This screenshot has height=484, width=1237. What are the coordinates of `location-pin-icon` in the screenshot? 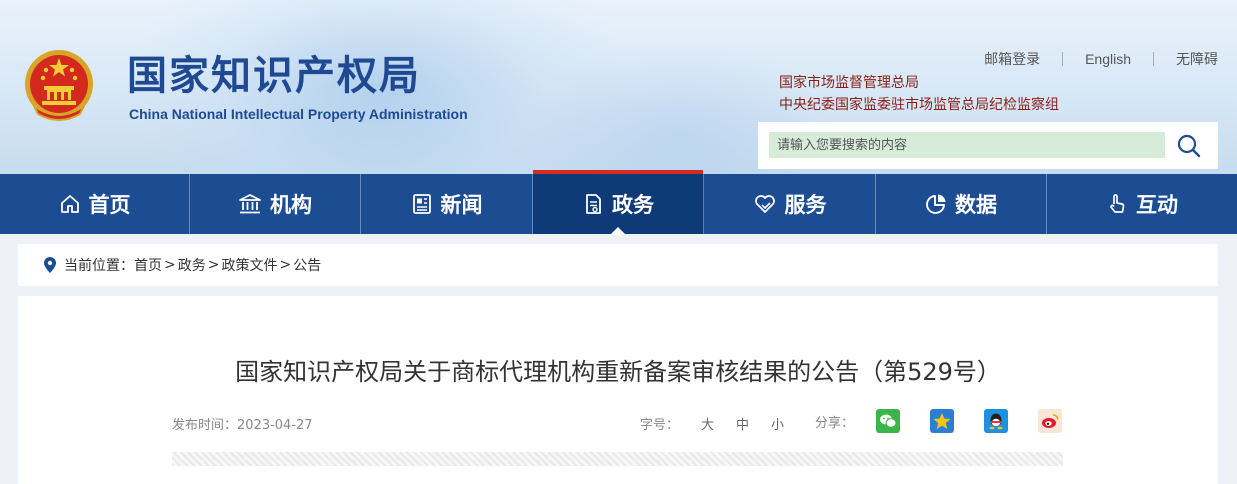 It's located at (50, 265).